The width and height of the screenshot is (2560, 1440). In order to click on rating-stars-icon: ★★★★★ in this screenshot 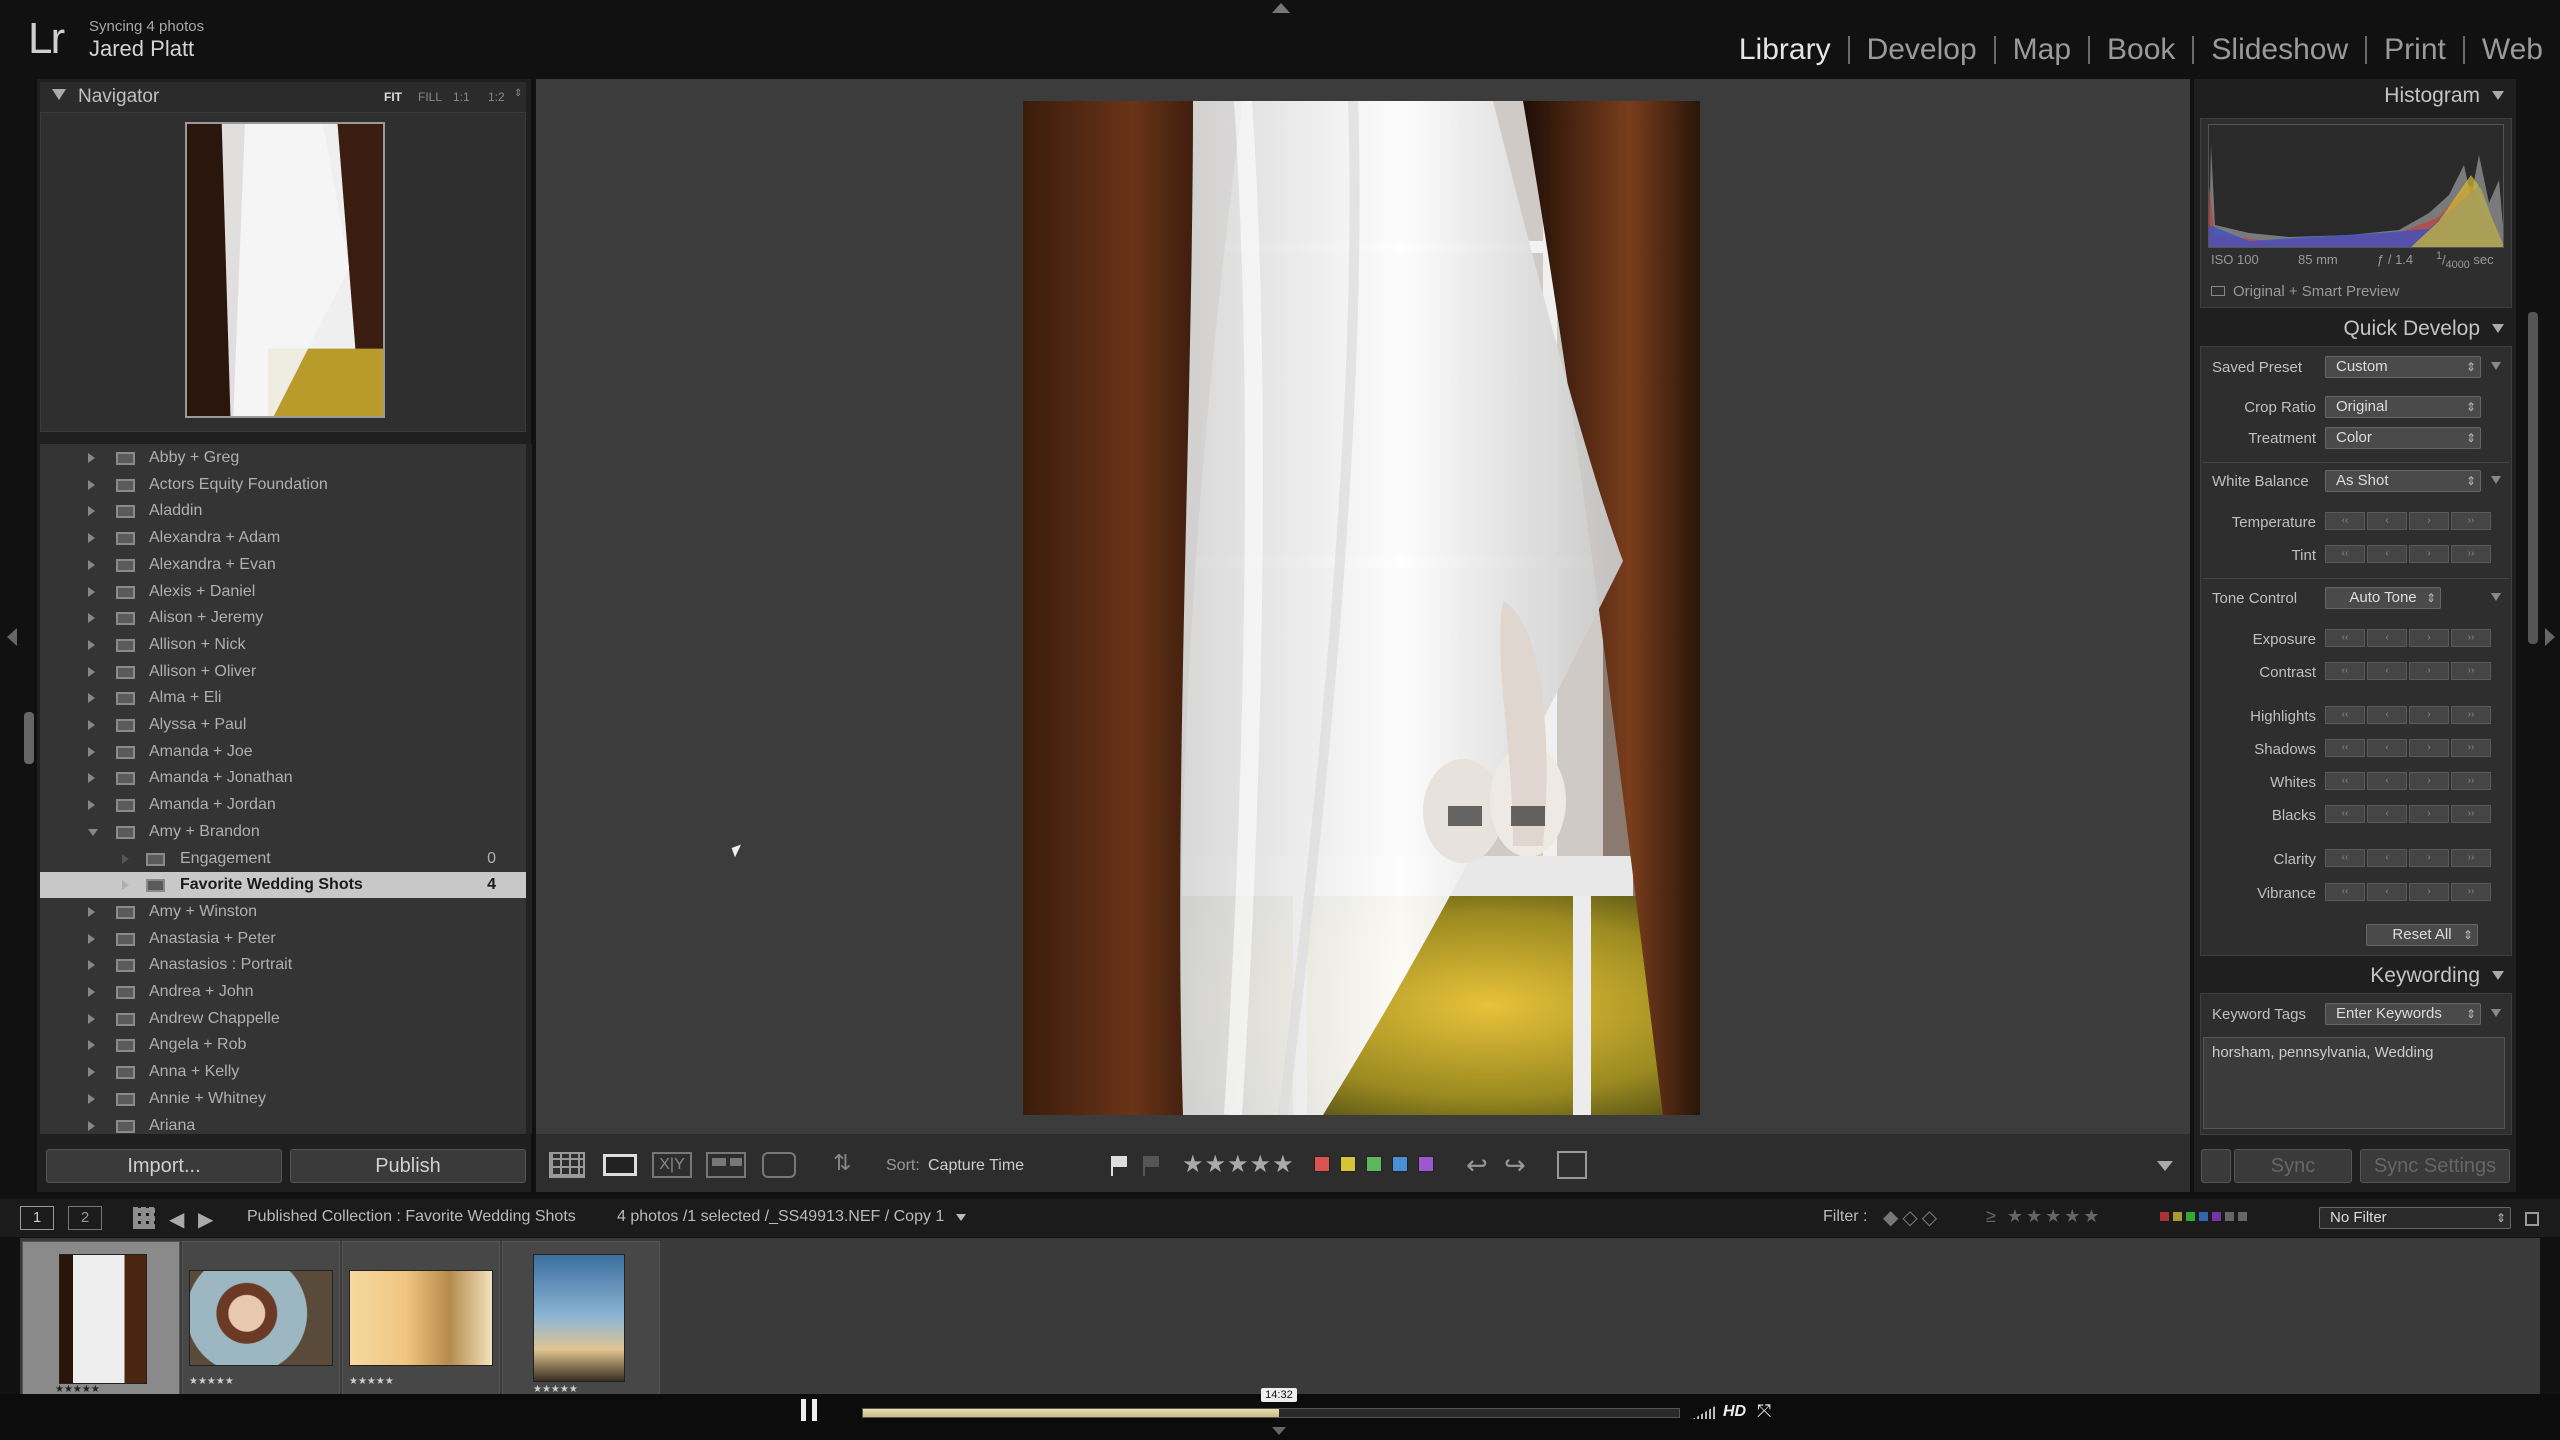, I will do `click(1238, 1164)`.